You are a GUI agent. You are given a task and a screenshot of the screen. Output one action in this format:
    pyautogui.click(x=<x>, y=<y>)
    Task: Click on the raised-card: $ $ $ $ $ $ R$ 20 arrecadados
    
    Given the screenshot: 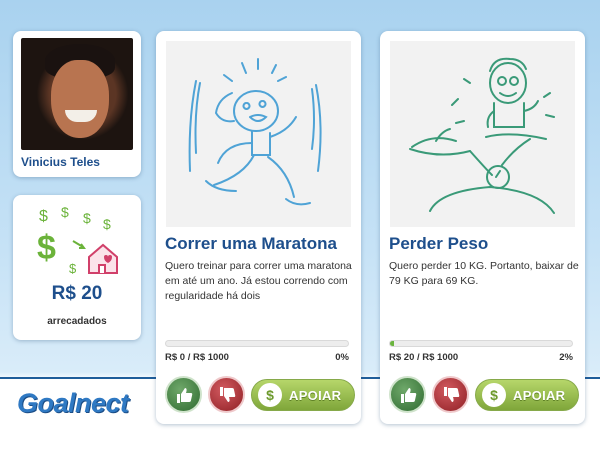 What is the action you would take?
    pyautogui.click(x=77, y=267)
    